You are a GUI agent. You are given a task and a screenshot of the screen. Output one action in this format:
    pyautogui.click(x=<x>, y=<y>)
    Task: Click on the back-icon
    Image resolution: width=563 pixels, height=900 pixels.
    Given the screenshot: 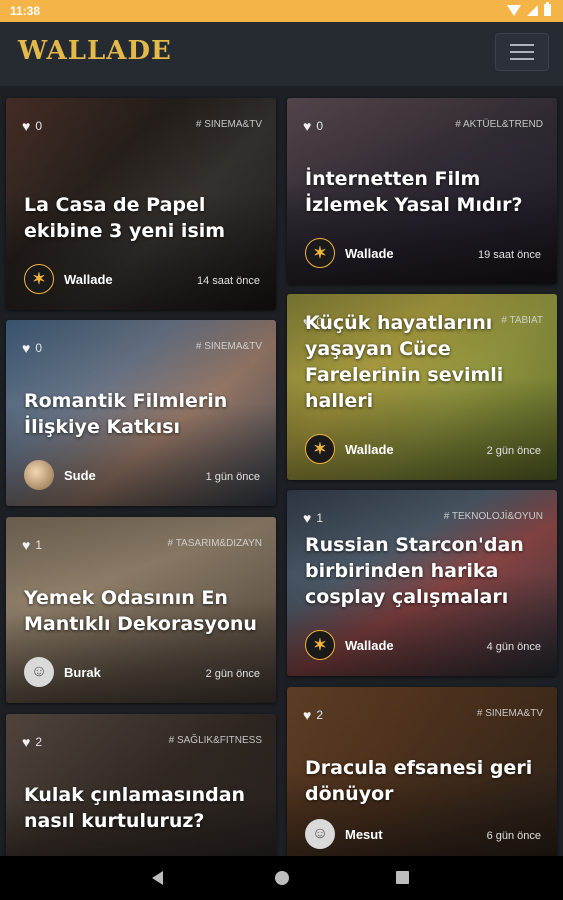 What is the action you would take?
    pyautogui.click(x=157, y=878)
    